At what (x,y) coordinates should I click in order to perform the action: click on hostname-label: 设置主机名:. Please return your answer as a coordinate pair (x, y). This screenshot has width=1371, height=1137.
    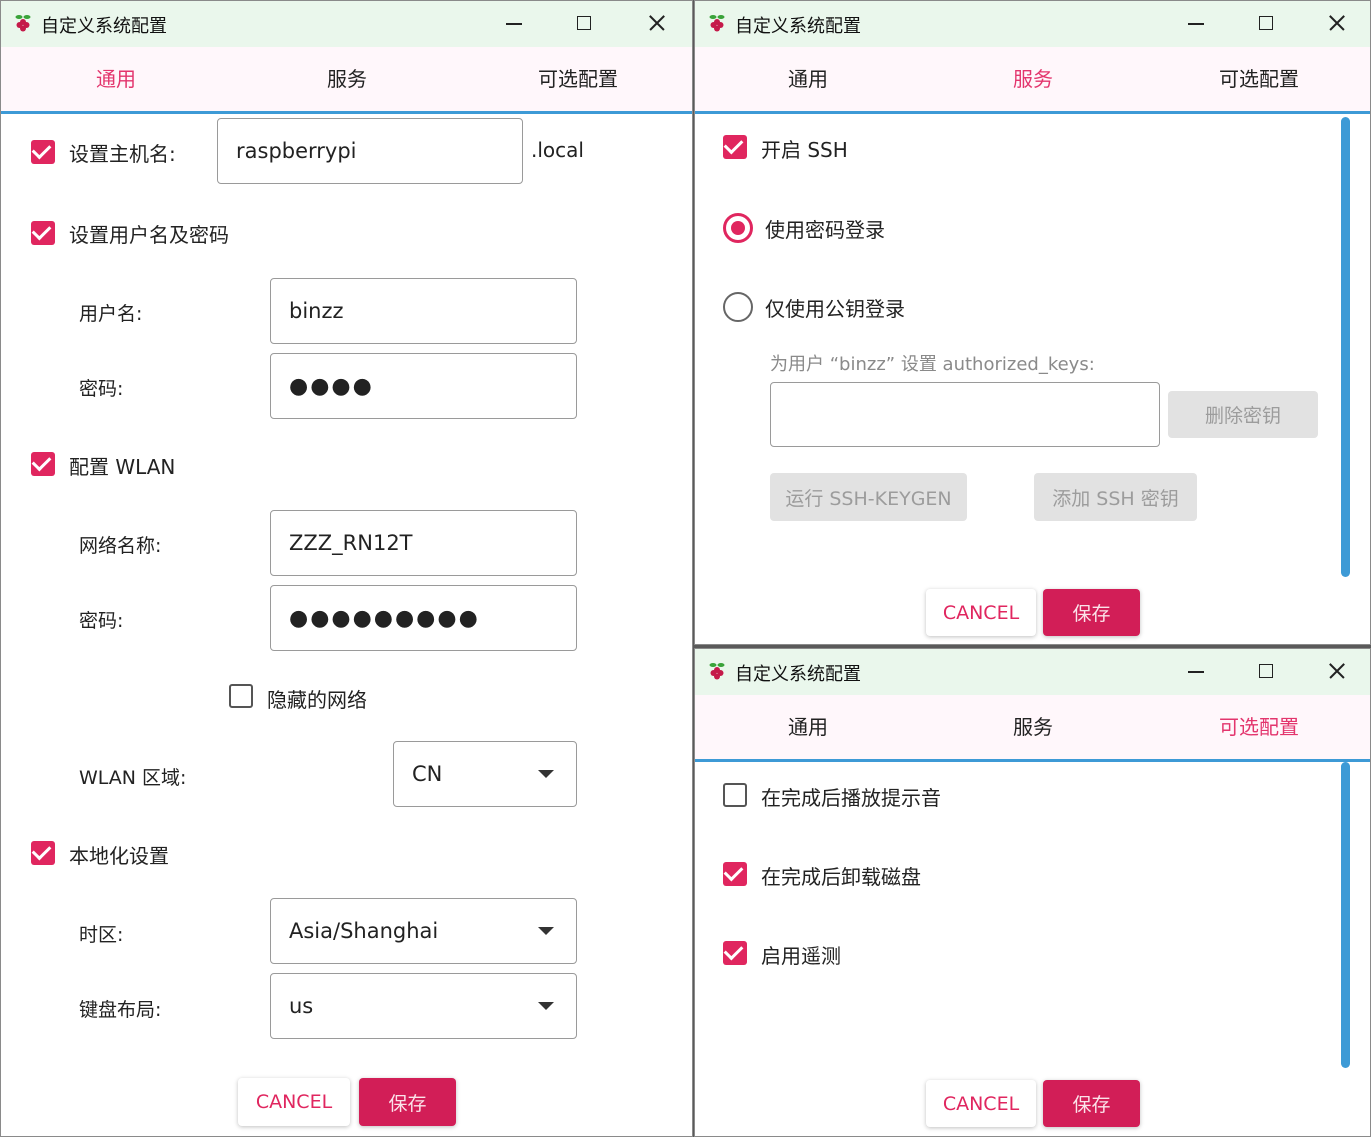
    Looking at the image, I should click on (122, 154).